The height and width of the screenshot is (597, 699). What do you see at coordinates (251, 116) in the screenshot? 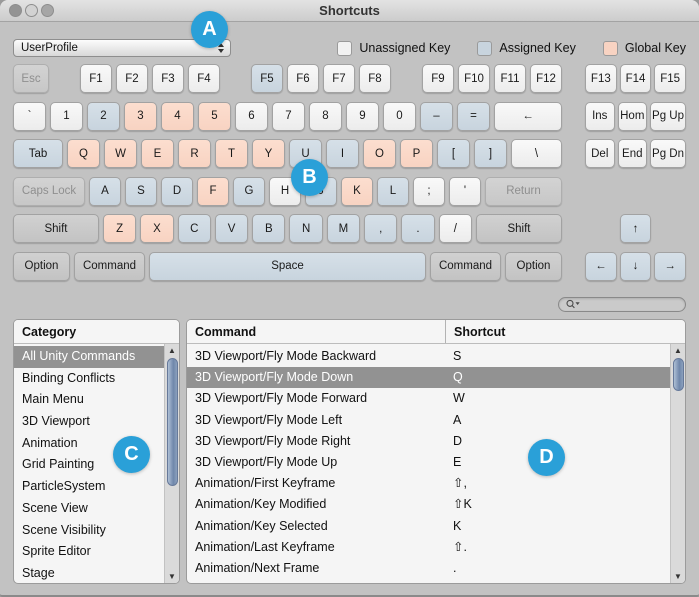
I see `key-6: 6` at bounding box center [251, 116].